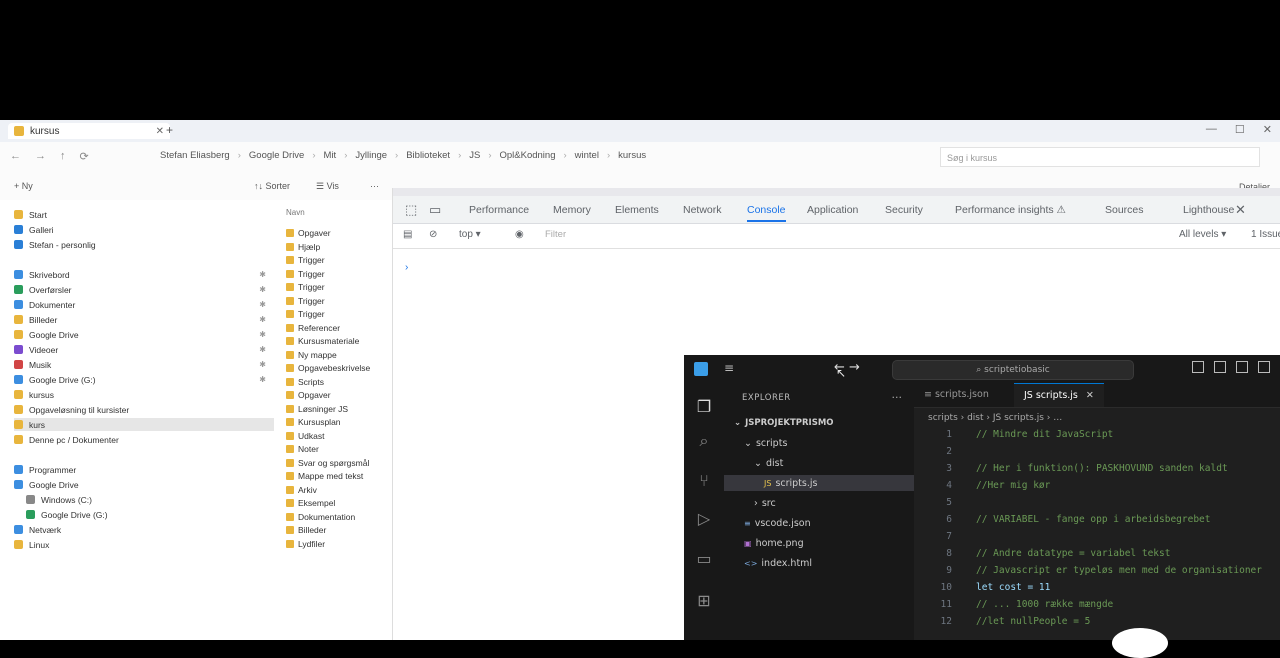 This screenshot has width=1280, height=658. What do you see at coordinates (144, 424) in the screenshot?
I see `sidebar-item: kurs` at bounding box center [144, 424].